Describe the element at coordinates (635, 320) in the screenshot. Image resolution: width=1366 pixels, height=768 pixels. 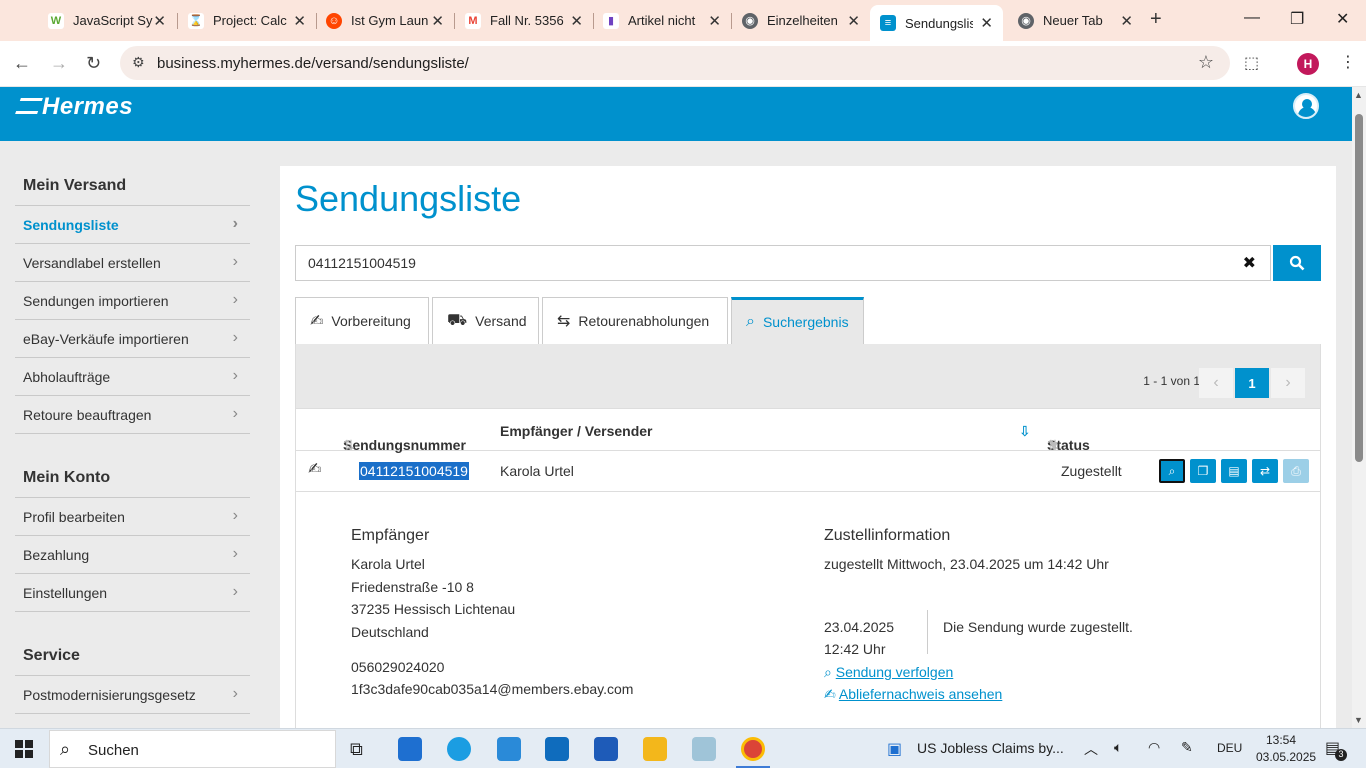
I see `tab-retourenabholungen: ⇆ Retourenabholungen` at that location.